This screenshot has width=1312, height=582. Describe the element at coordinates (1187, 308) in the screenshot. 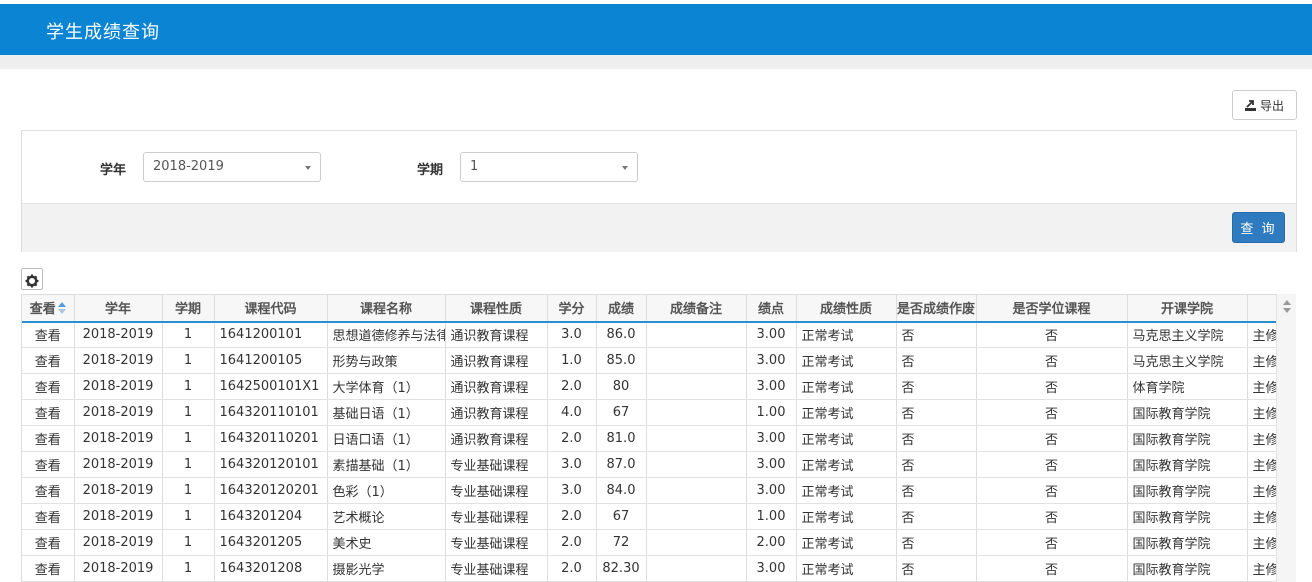

I see `column-header: 开课学院` at that location.